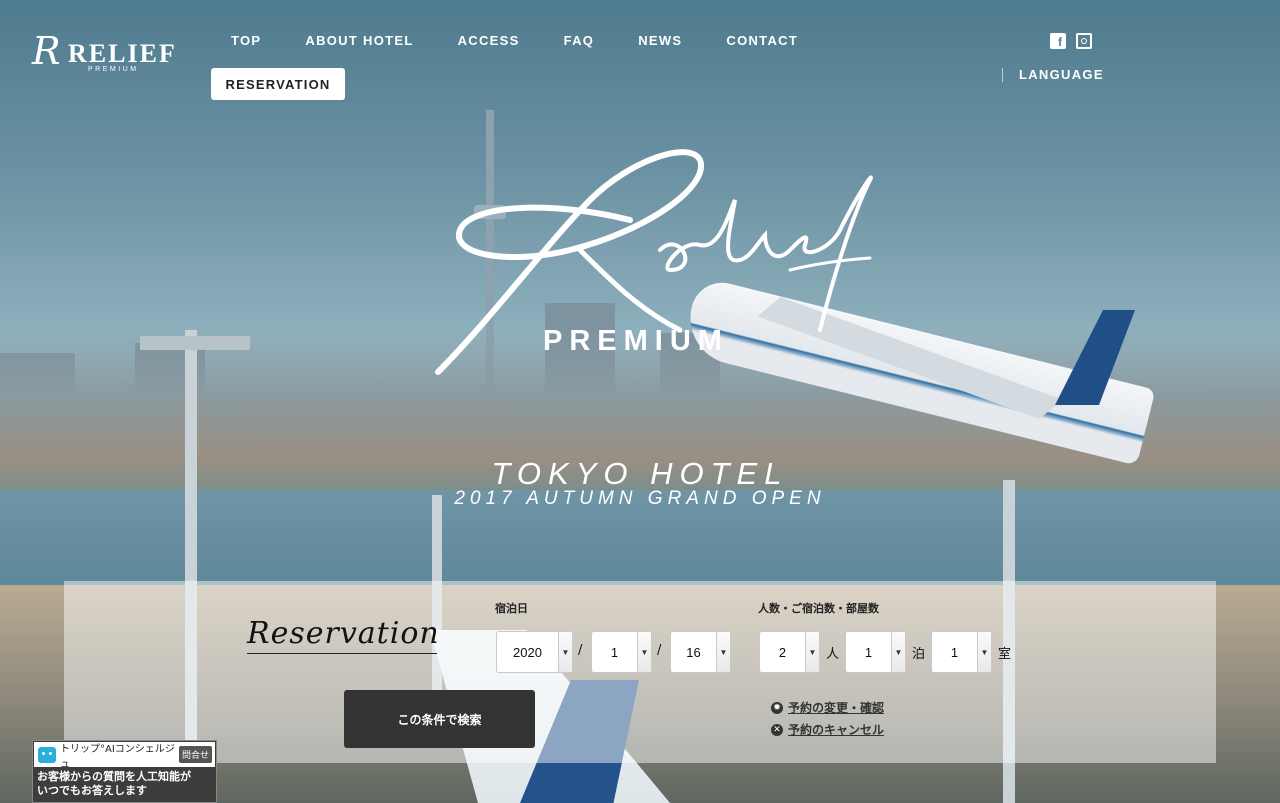  Describe the element at coordinates (1002, 75) in the screenshot. I see `language-divider` at that location.